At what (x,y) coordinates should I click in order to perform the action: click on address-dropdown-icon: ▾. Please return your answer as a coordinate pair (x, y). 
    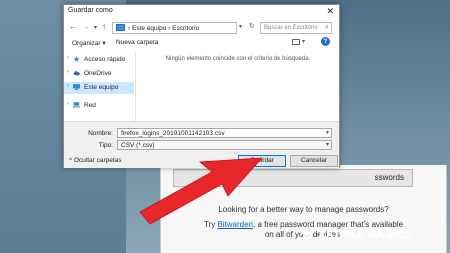
    Looking at the image, I should click on (240, 26).